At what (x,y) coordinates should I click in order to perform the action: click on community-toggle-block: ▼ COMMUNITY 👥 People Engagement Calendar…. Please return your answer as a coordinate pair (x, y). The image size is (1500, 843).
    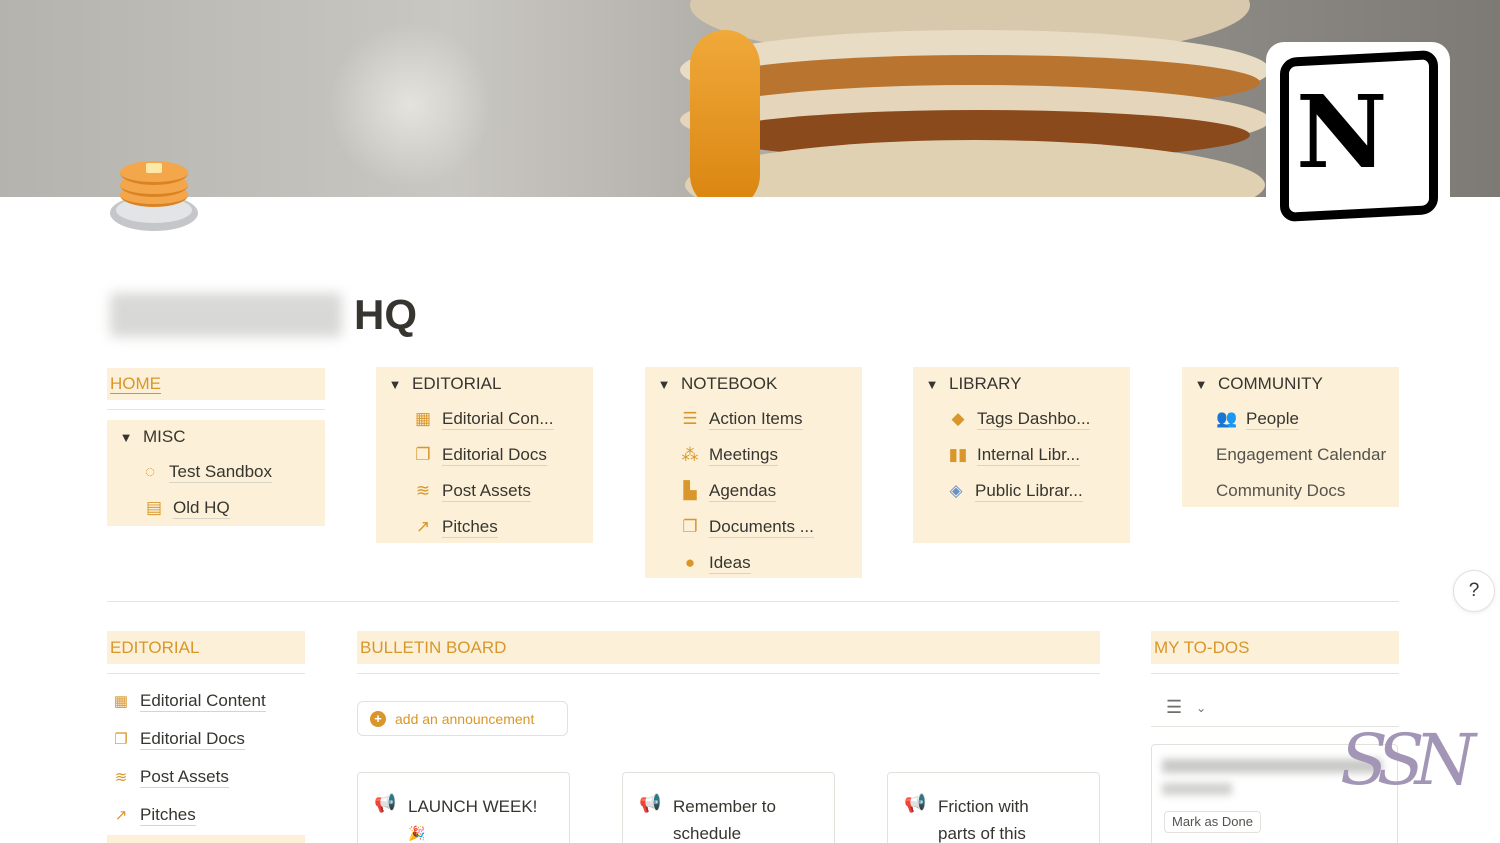
    Looking at the image, I should click on (1290, 437).